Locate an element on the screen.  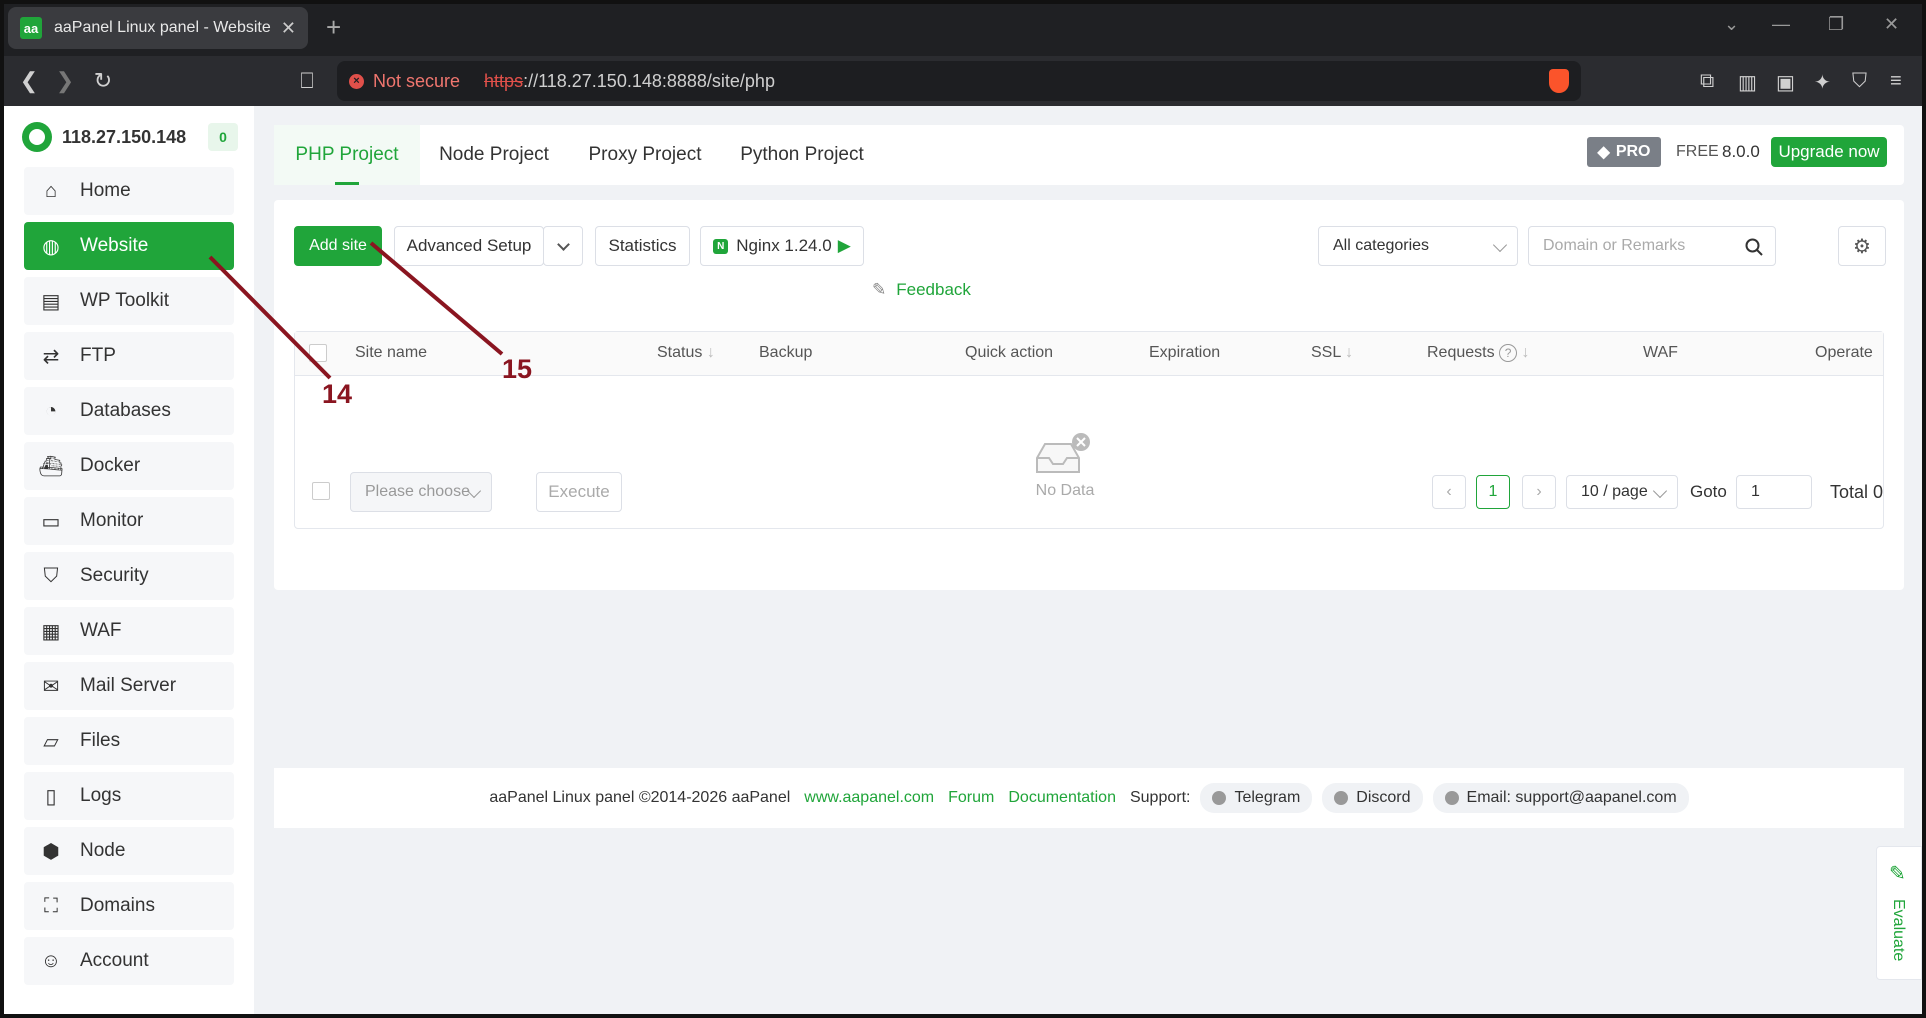
sidebar-item-monitor: ▭ Monitor is located at coordinates (129, 521).